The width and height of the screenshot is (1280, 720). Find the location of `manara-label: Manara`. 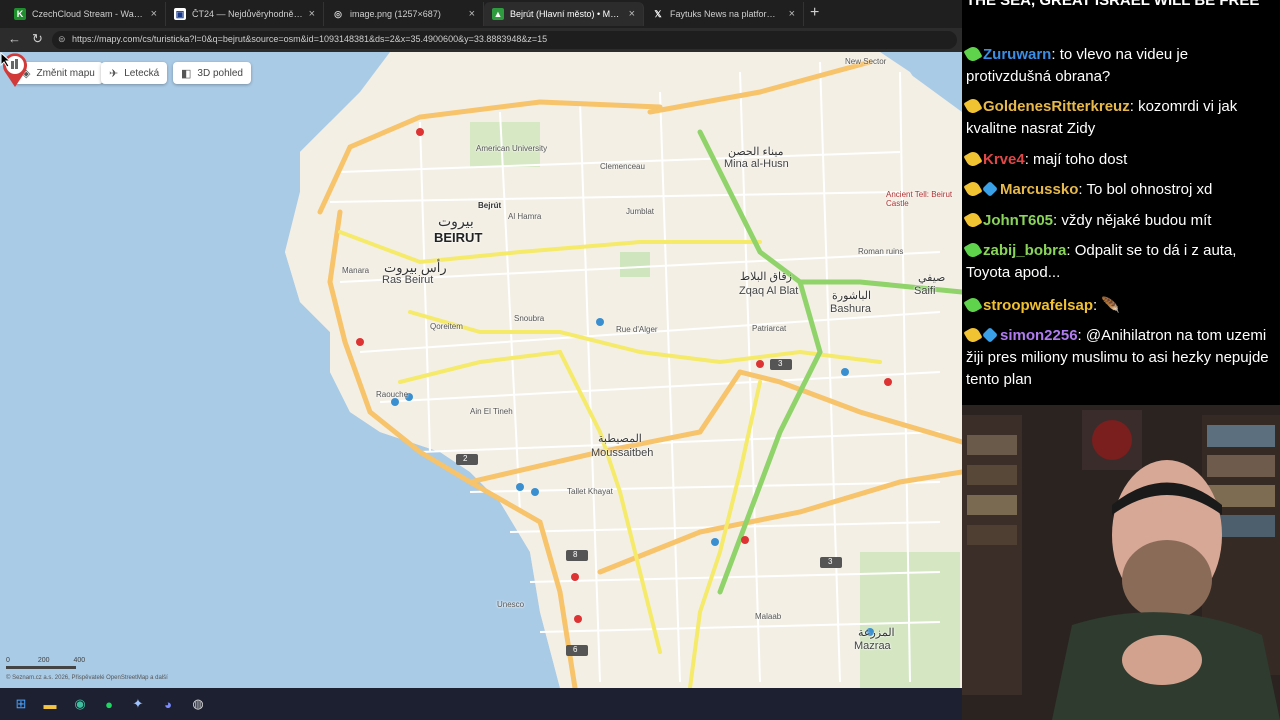

manara-label: Manara is located at coordinates (356, 270).